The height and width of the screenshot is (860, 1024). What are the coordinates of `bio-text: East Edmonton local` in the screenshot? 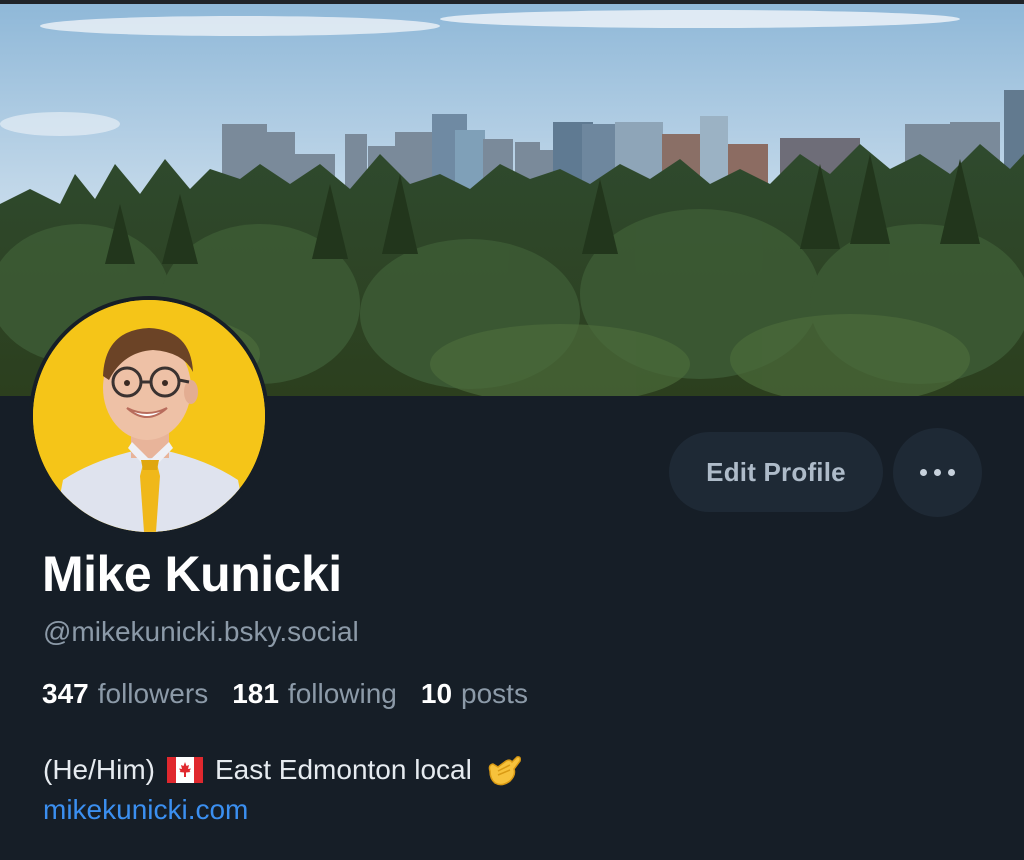 It's located at (343, 769).